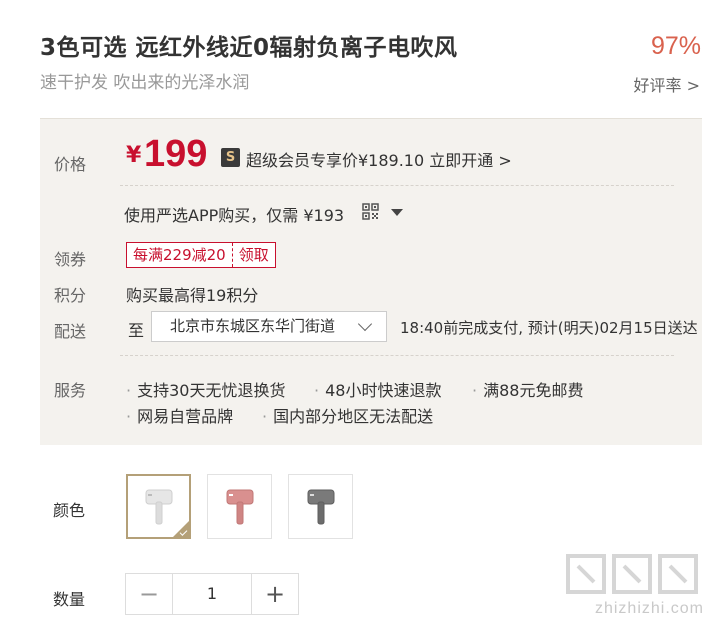 Image resolution: width=716 pixels, height=635 pixels. What do you see at coordinates (70, 164) in the screenshot?
I see `price-label: 价格` at bounding box center [70, 164].